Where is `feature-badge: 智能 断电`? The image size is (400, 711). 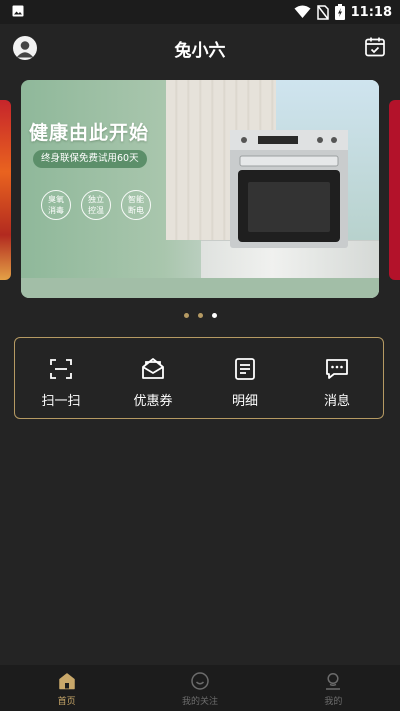
feature-badge: 智能 断电 is located at coordinates (136, 205).